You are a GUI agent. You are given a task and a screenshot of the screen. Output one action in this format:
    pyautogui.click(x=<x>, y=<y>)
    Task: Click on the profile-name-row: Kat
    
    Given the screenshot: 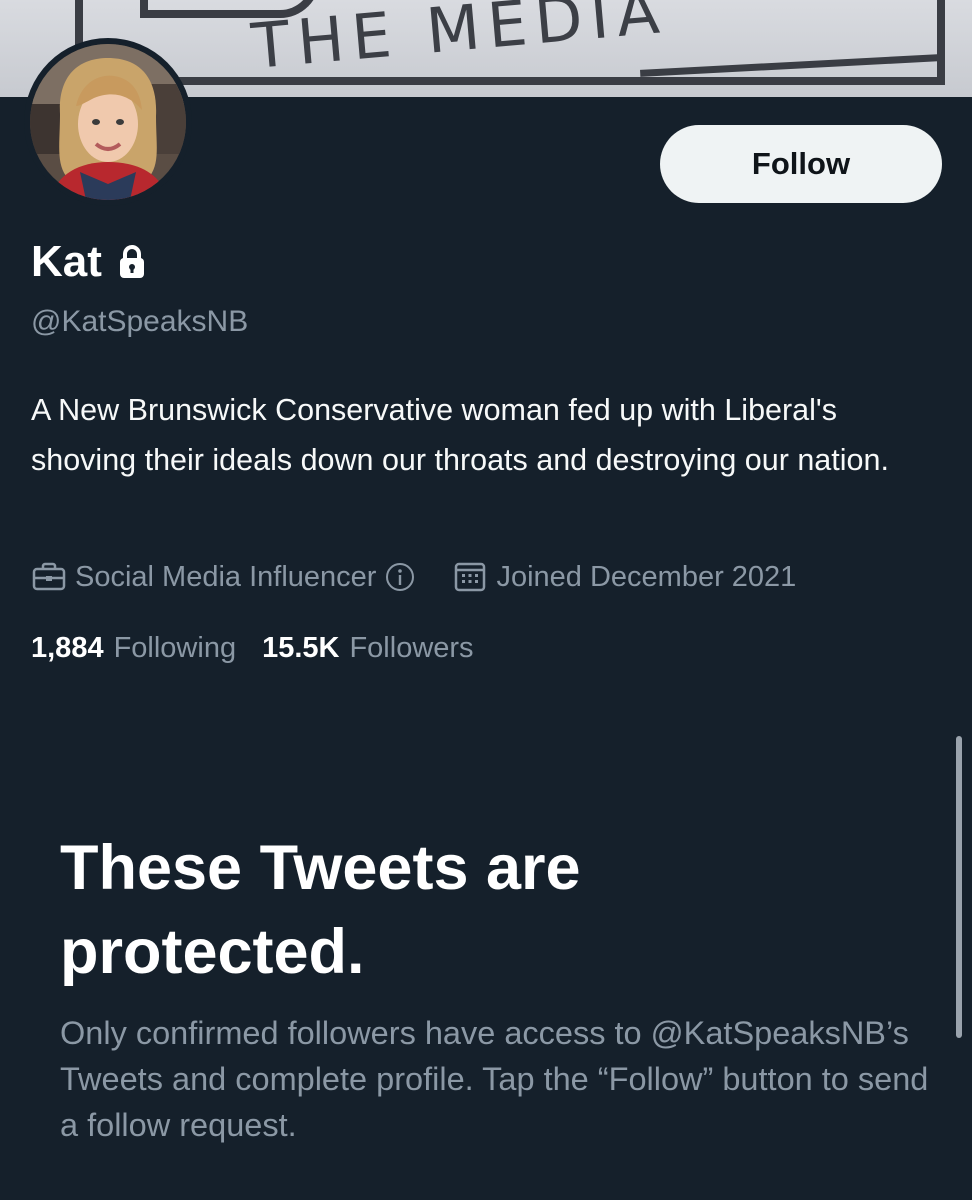 What is the action you would take?
    pyautogui.click(x=89, y=262)
    